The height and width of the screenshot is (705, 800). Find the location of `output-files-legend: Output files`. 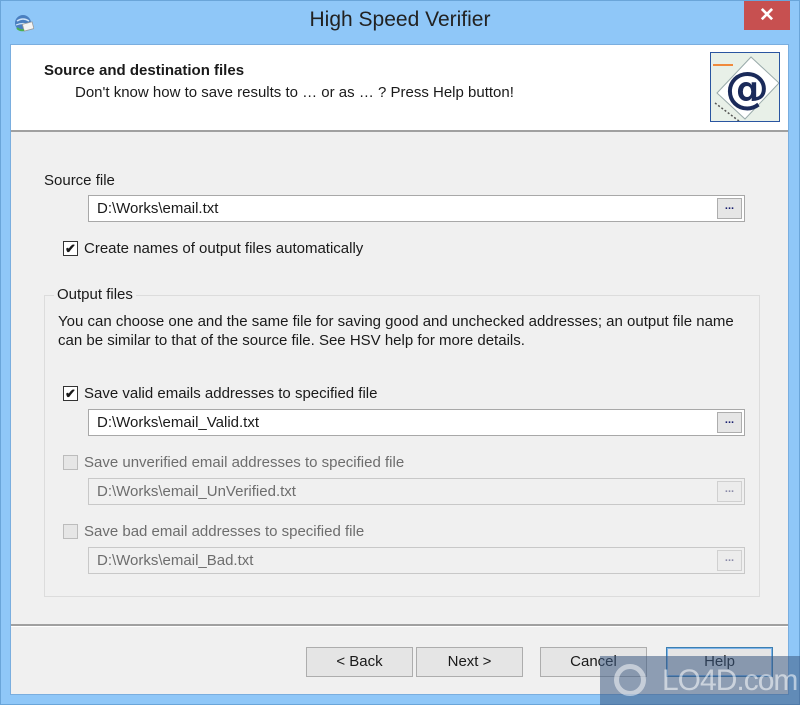

output-files-legend: Output files is located at coordinates (95, 294).